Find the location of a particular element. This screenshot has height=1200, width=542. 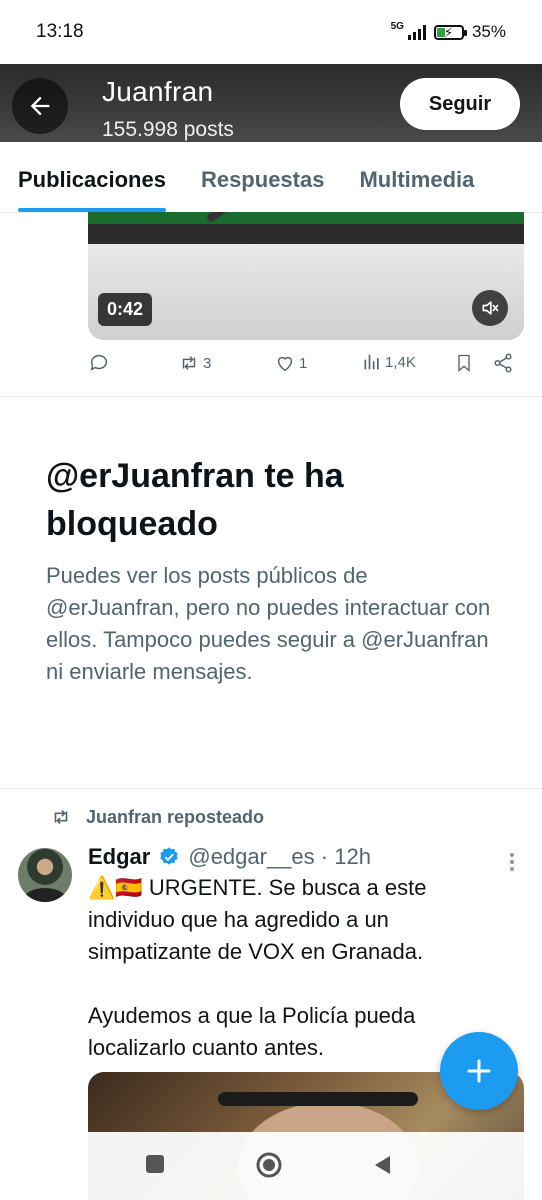

battery-icon: ⚡ is located at coordinates (450, 32).